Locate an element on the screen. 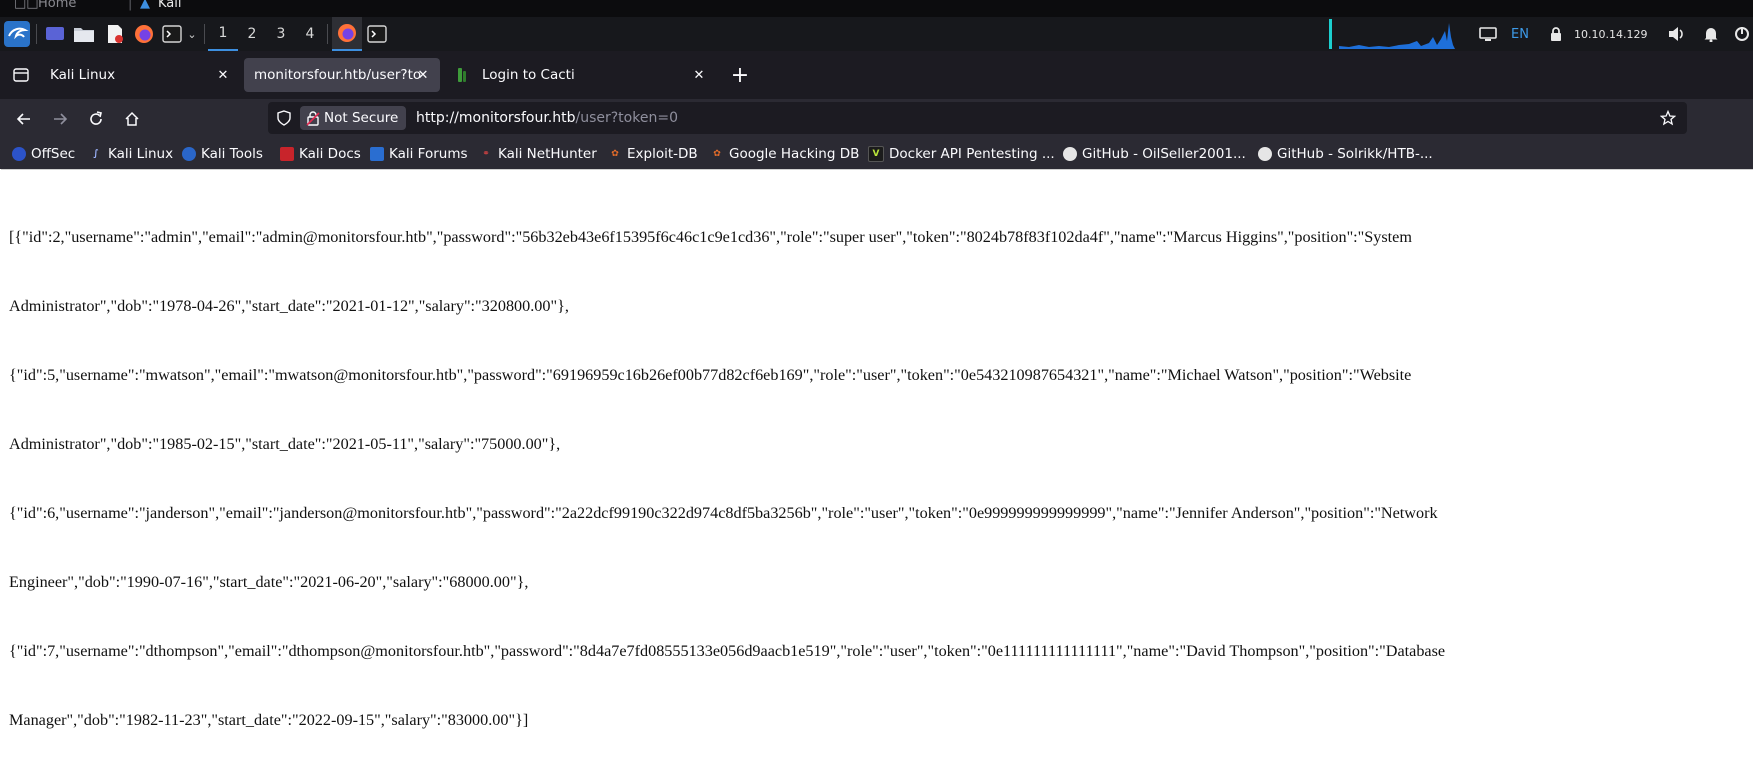  url-text: http://monitorsfour.htb/user?token=0 is located at coordinates (547, 118).